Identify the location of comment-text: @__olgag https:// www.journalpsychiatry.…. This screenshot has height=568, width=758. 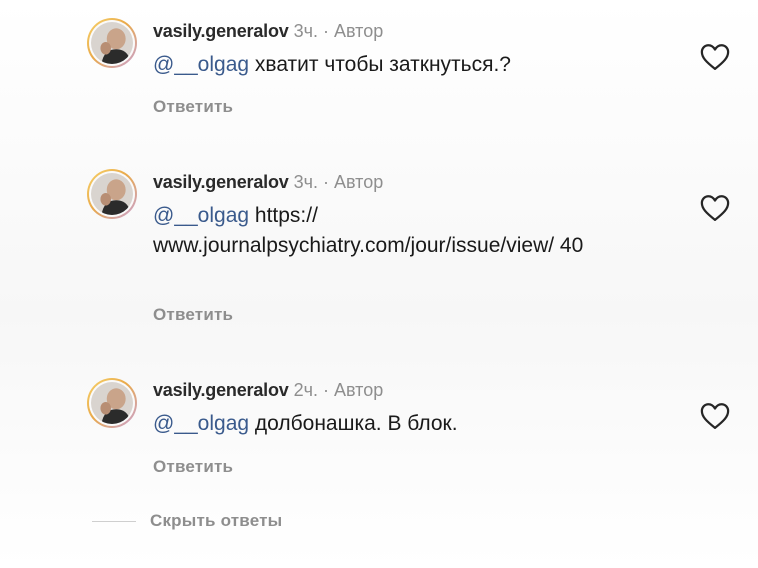
(403, 231).